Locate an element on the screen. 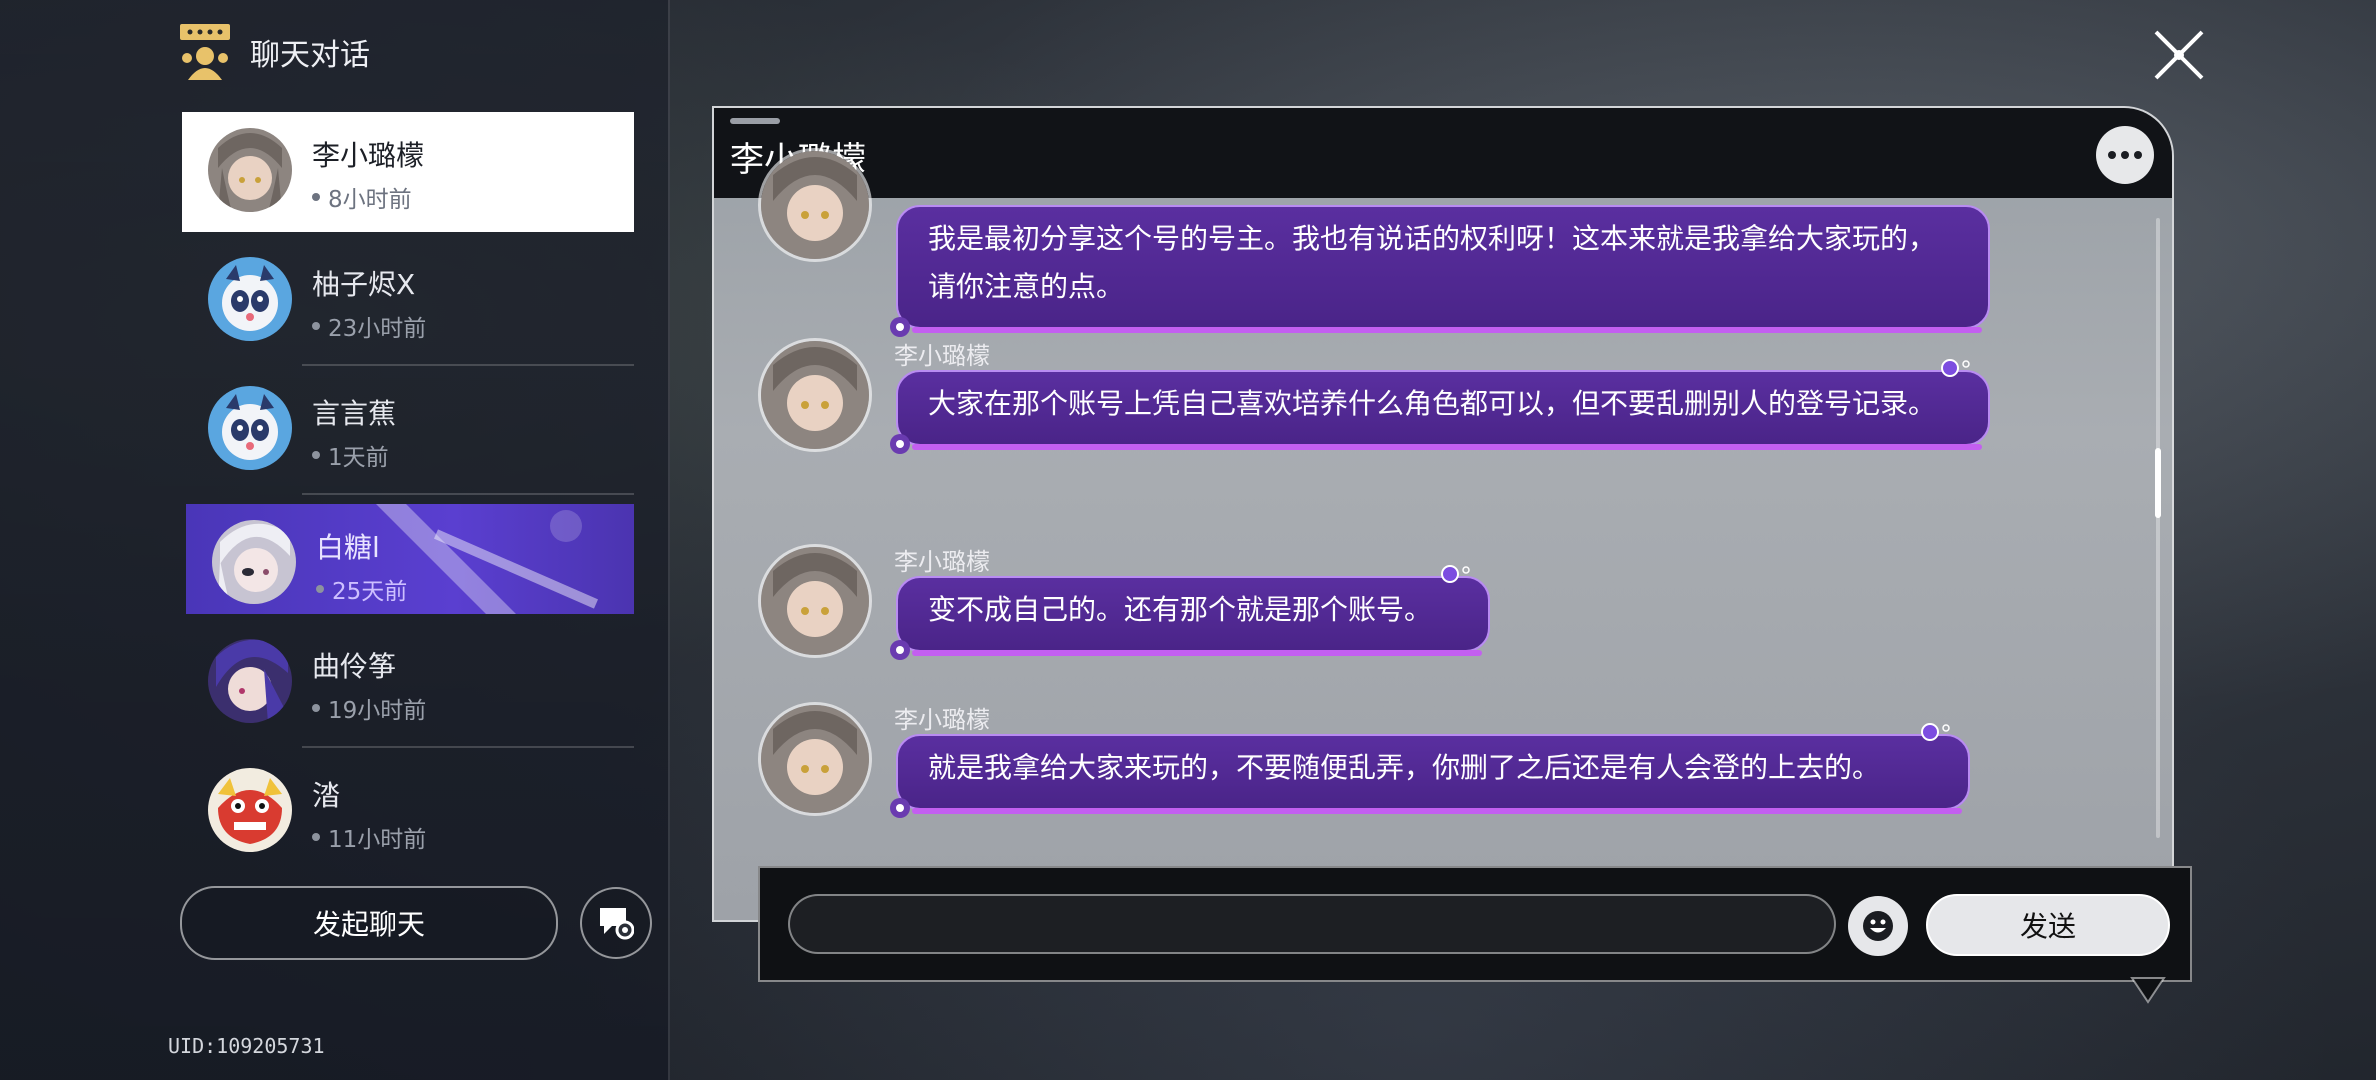 The image size is (2376, 1080). panel-title: 聊天对话 is located at coordinates (310, 55).